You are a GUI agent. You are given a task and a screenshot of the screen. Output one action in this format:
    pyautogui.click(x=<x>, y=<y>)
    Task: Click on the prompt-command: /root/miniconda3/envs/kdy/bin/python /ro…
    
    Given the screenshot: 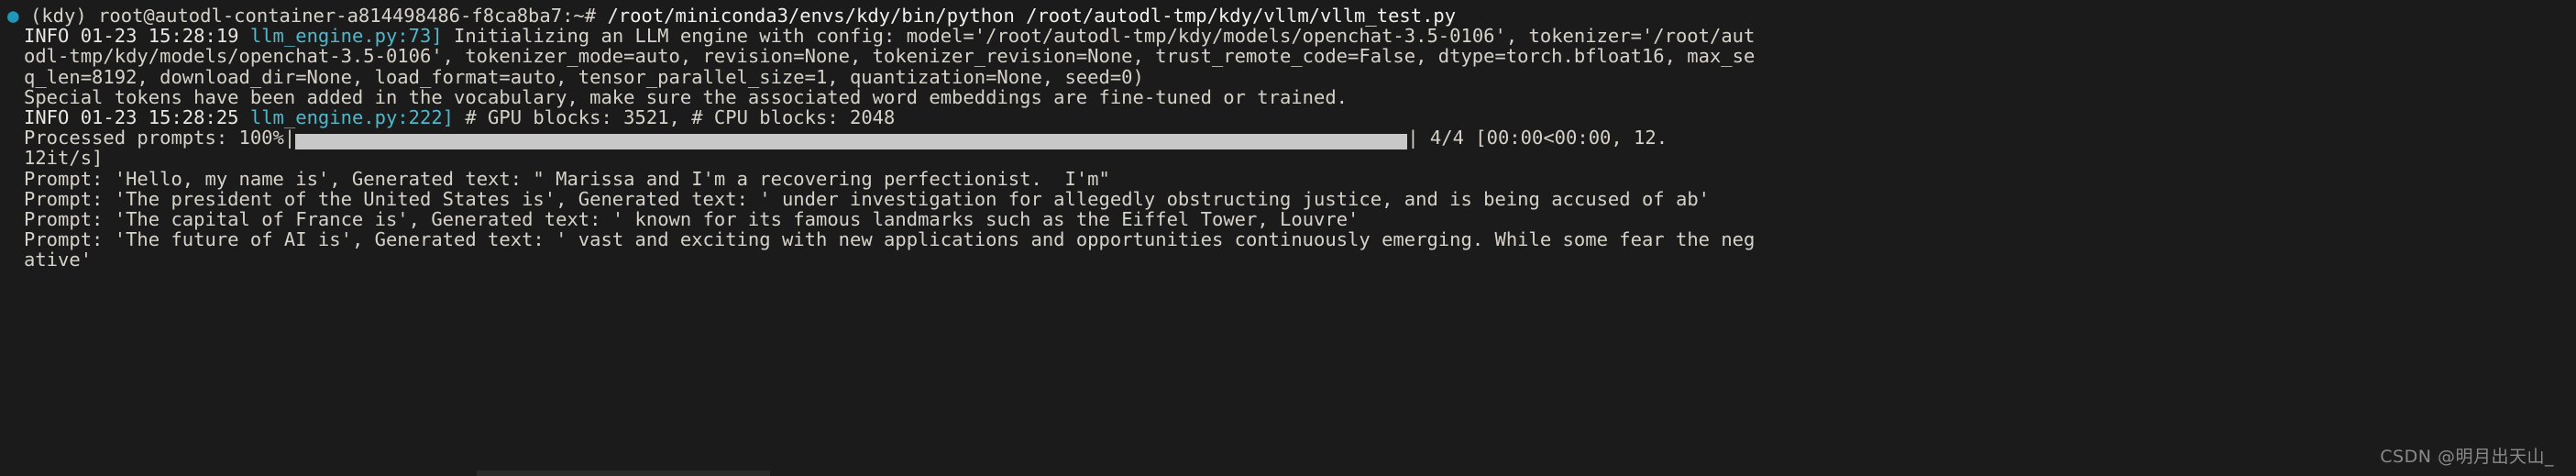 What is the action you would take?
    pyautogui.click(x=1026, y=16)
    